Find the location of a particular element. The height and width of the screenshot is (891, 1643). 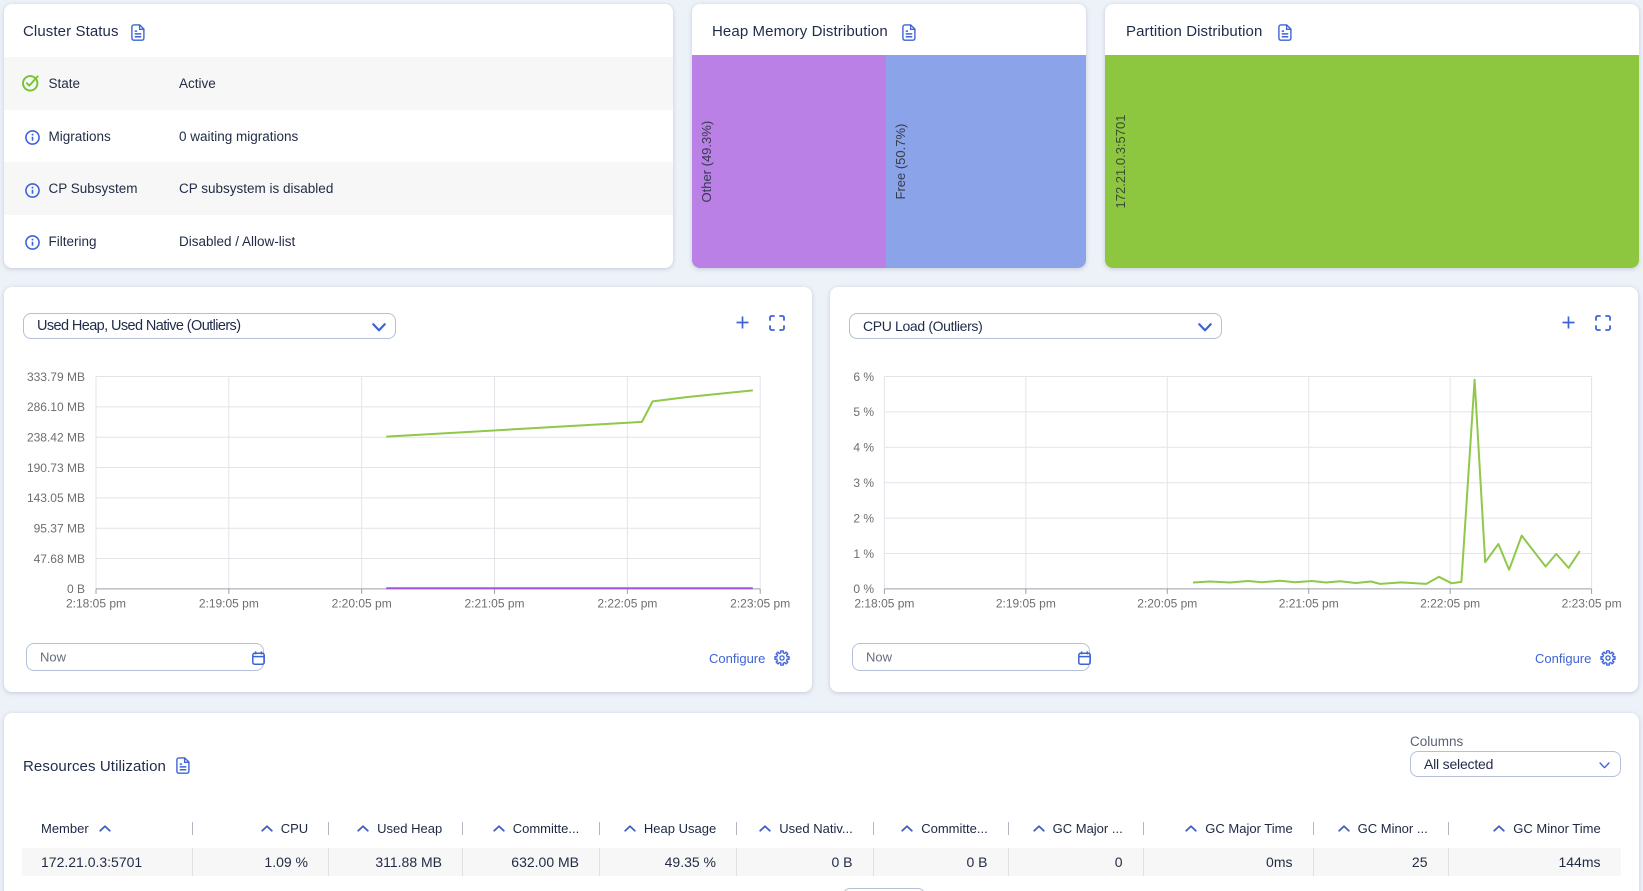

svg-text: 6 % is located at coordinates (863, 377).